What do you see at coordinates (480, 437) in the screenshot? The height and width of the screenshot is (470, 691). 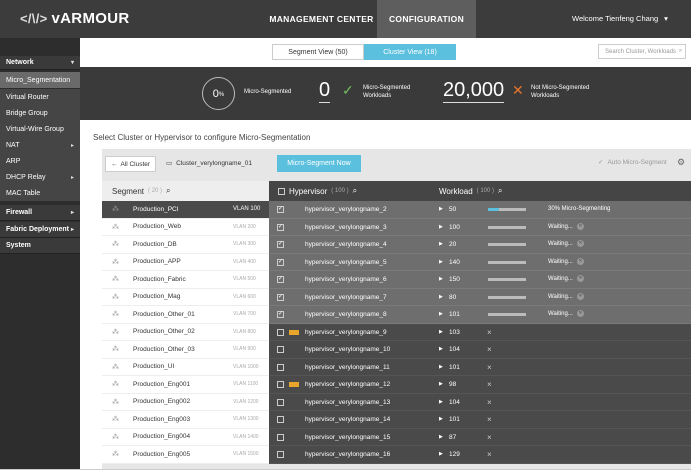 I see `hypervisor-row: hypervisor_verylongname_15 ▶ 87 ×` at bounding box center [480, 437].